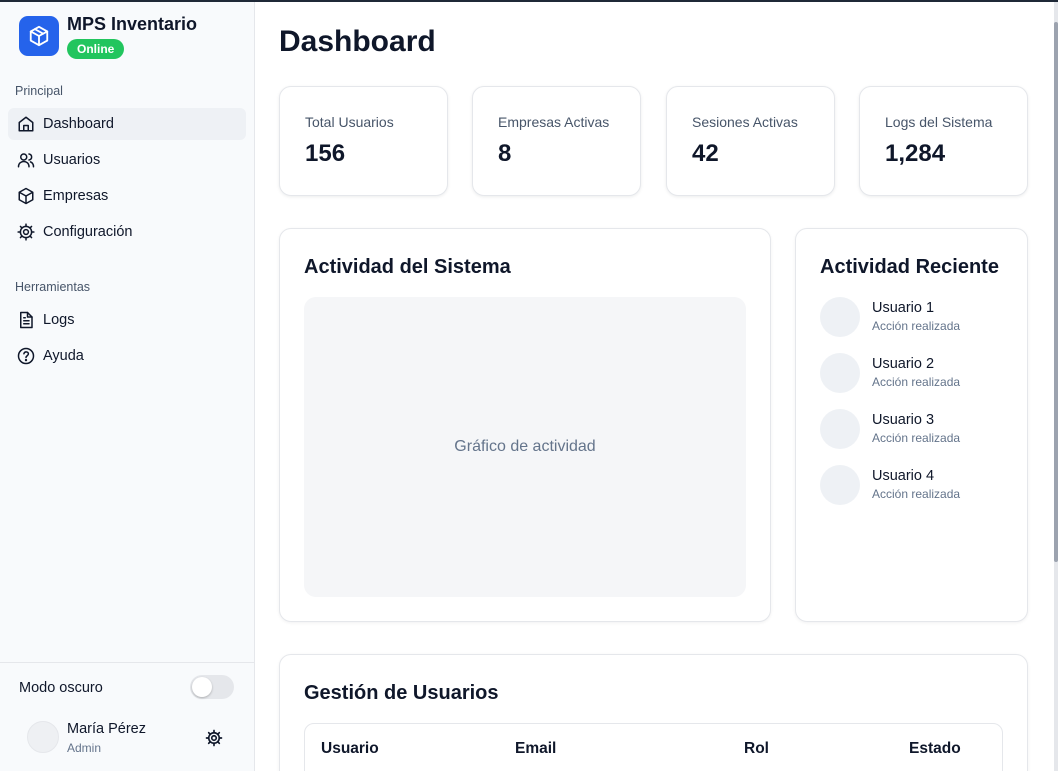 This screenshot has height=771, width=1058. Describe the element at coordinates (25, 160) in the screenshot. I see `users-icon` at that location.